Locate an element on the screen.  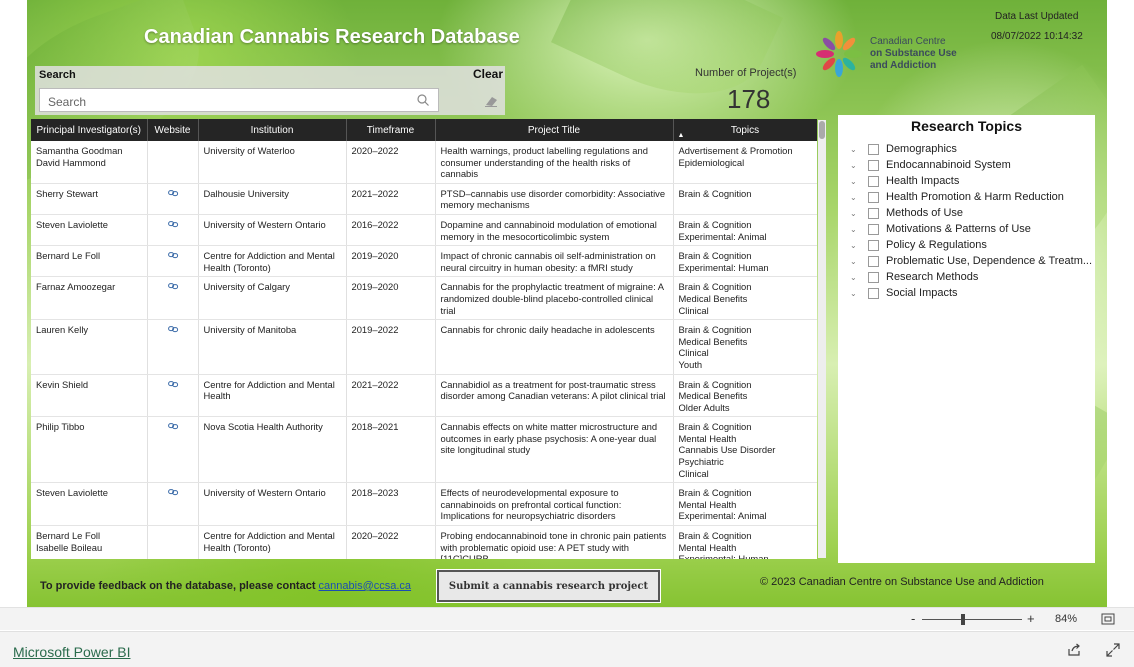
topic-tag: Medical Benefits is located at coordinates (713, 396).